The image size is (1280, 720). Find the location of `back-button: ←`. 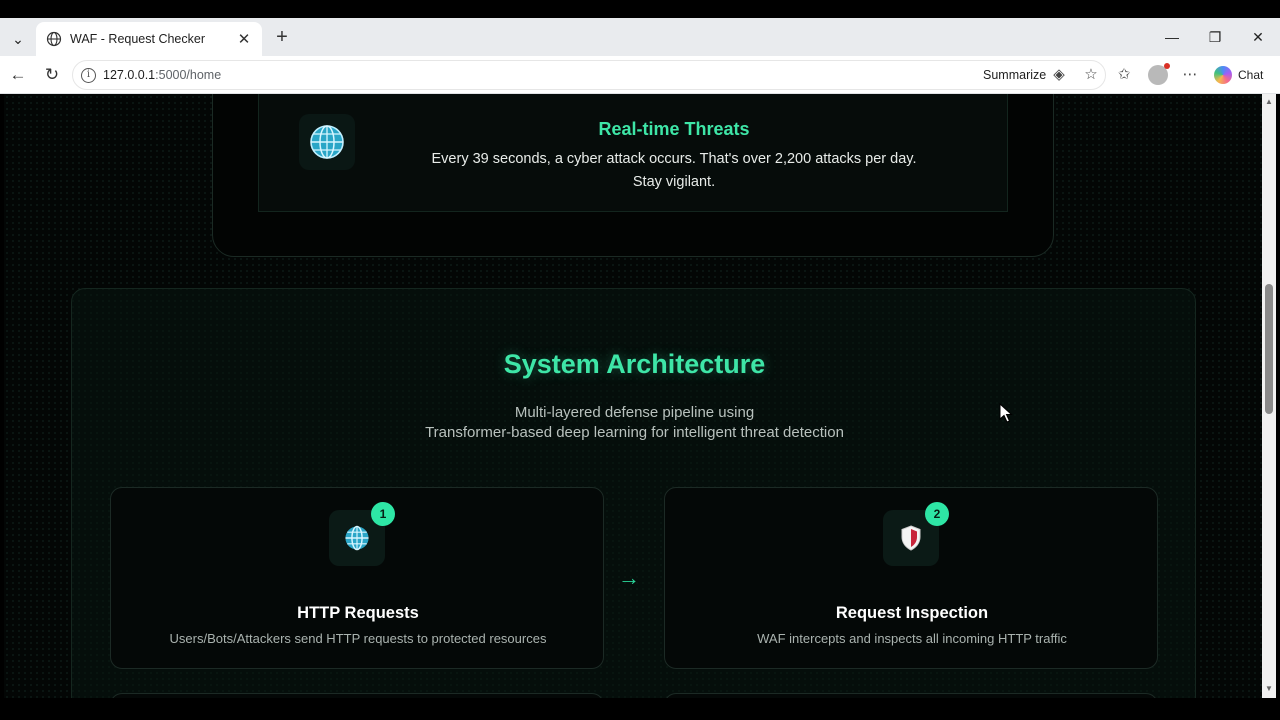

back-button: ← is located at coordinates (18, 75).